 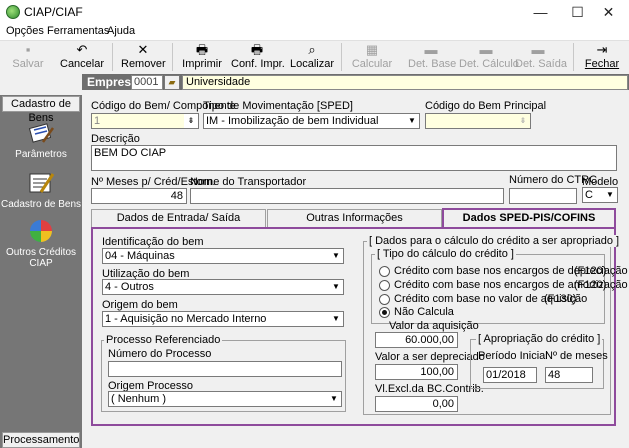 What do you see at coordinates (41, 133) in the screenshot?
I see `parameters-icon` at bounding box center [41, 133].